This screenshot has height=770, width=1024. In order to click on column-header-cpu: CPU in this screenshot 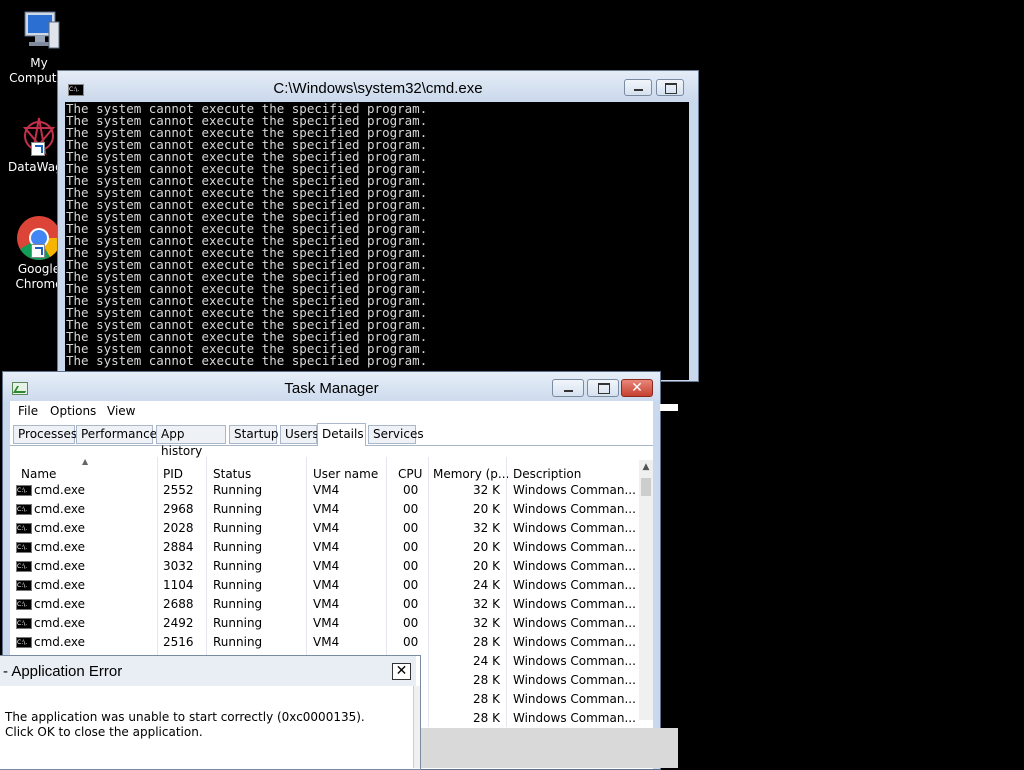, I will do `click(410, 474)`.